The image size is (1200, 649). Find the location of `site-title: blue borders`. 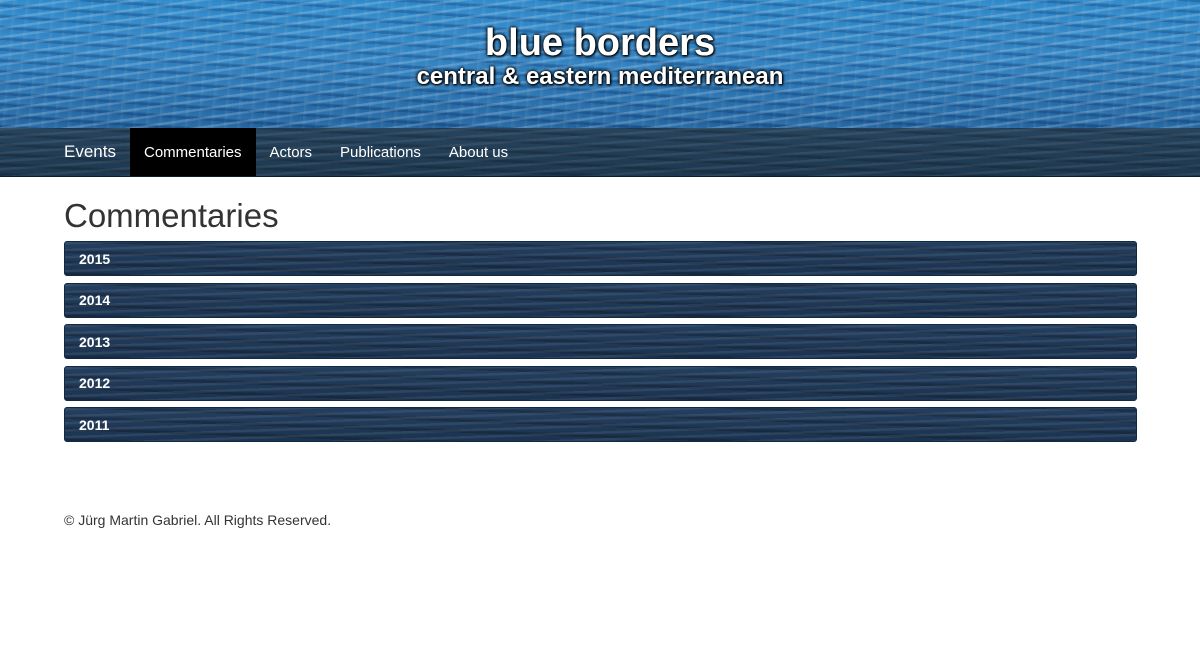

site-title: blue borders is located at coordinates (600, 43).